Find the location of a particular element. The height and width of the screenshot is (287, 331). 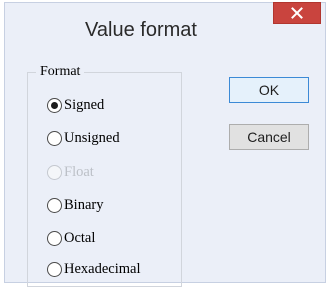

radio-unsigned: Unsigned is located at coordinates (83, 138).